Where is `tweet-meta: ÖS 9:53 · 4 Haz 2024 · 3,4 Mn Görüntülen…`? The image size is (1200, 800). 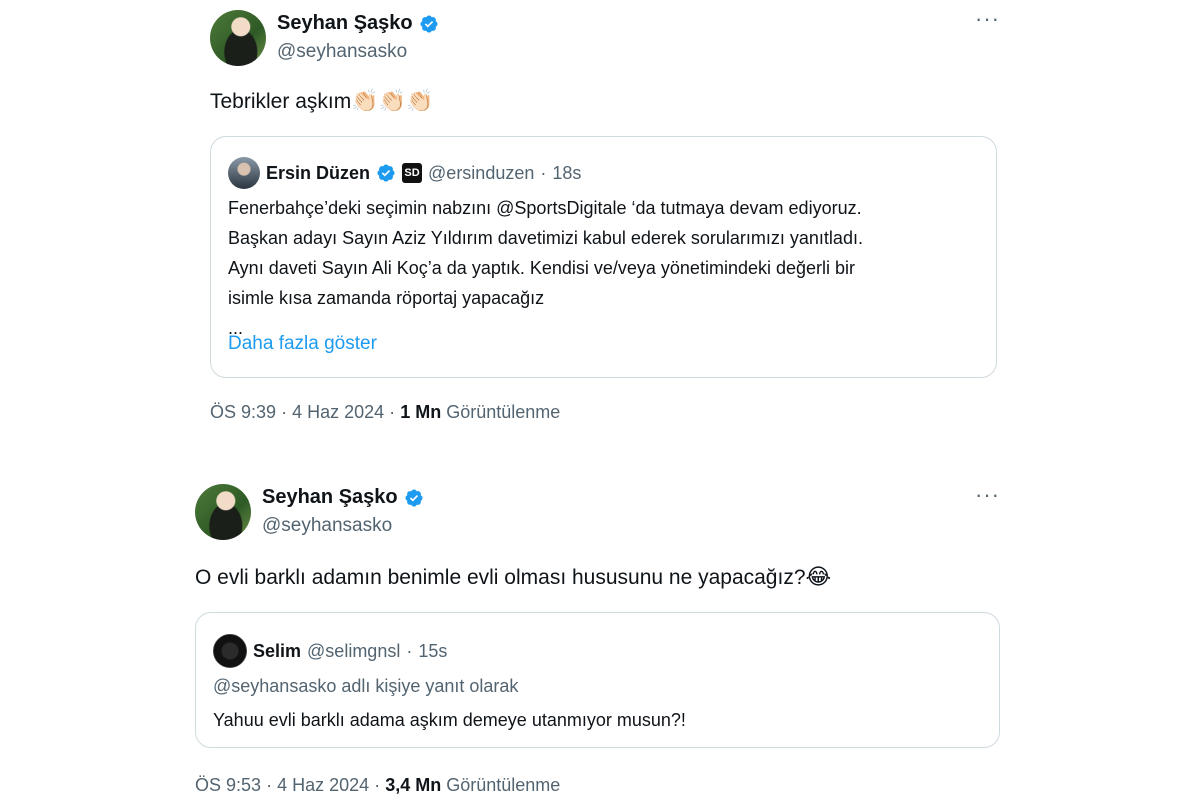 tweet-meta: ÖS 9:53 · 4 Haz 2024 · 3,4 Mn Görüntülen… is located at coordinates (377, 785).